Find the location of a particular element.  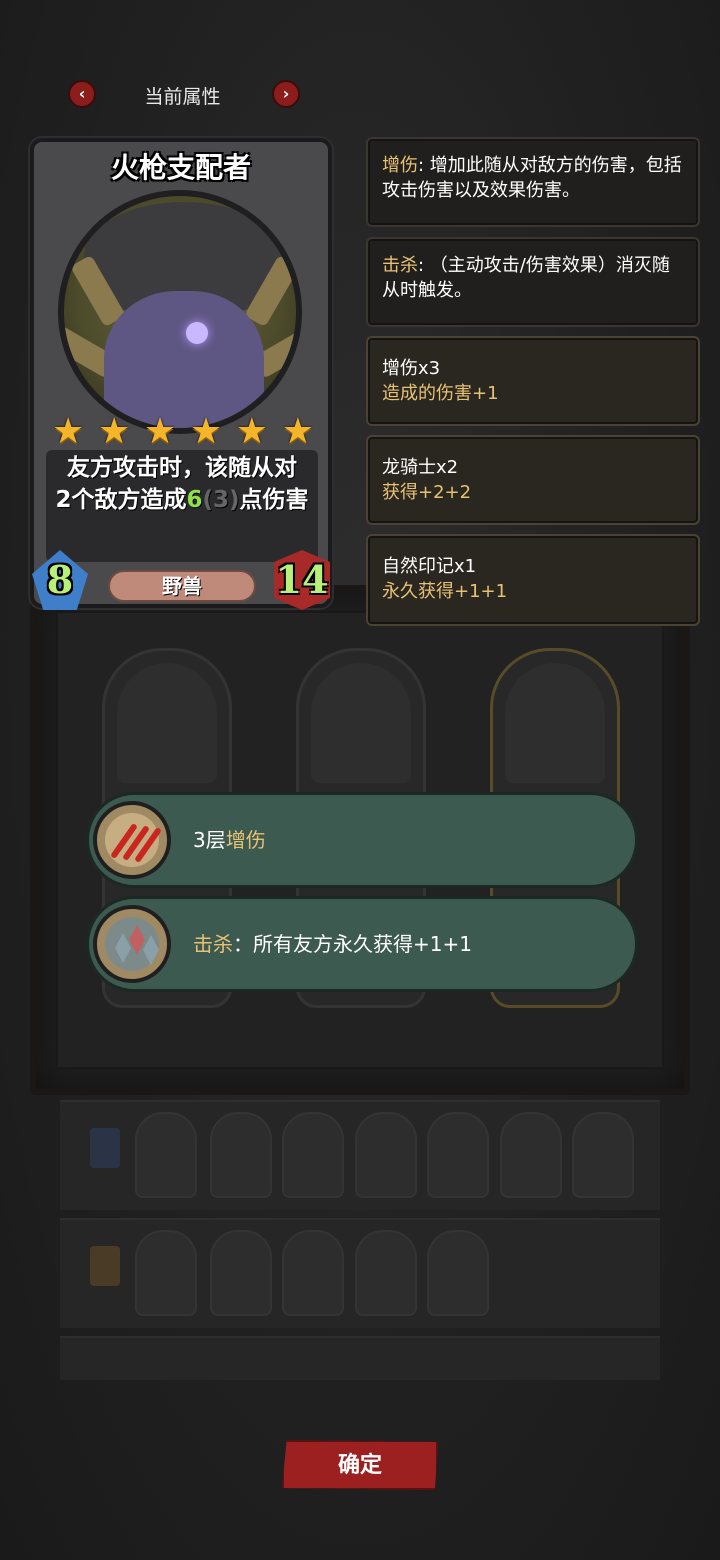

buff-title: 增伤x3 is located at coordinates (411, 368).